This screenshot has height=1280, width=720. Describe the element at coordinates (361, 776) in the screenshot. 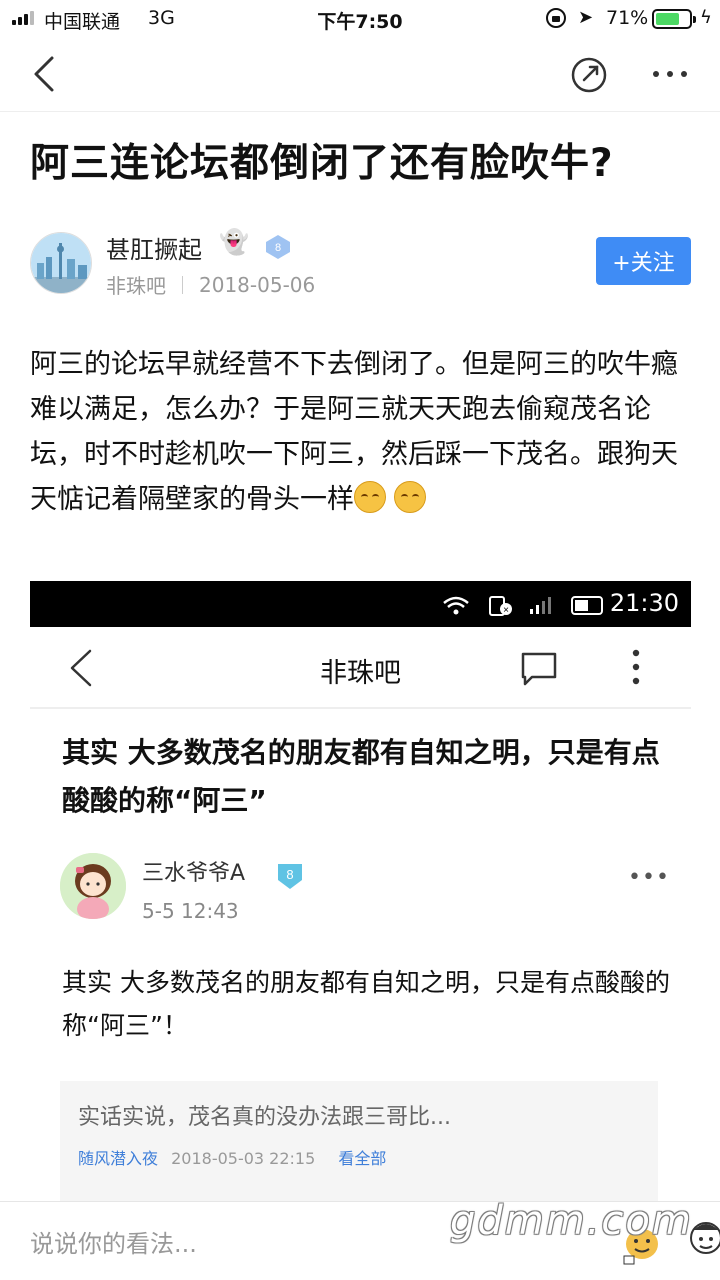

I see `embedded-thread-title: 其实 大多数茂名的朋友都有自知之明，只是有点酸酸的称“阿三”` at that location.